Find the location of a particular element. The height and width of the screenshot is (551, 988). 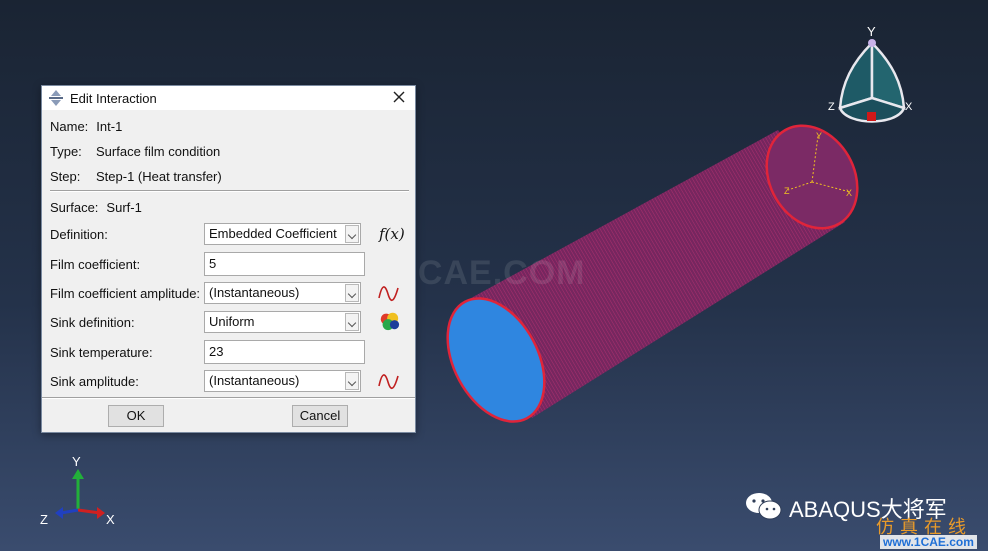

view-cube-x-label: X is located at coordinates (909, 107).